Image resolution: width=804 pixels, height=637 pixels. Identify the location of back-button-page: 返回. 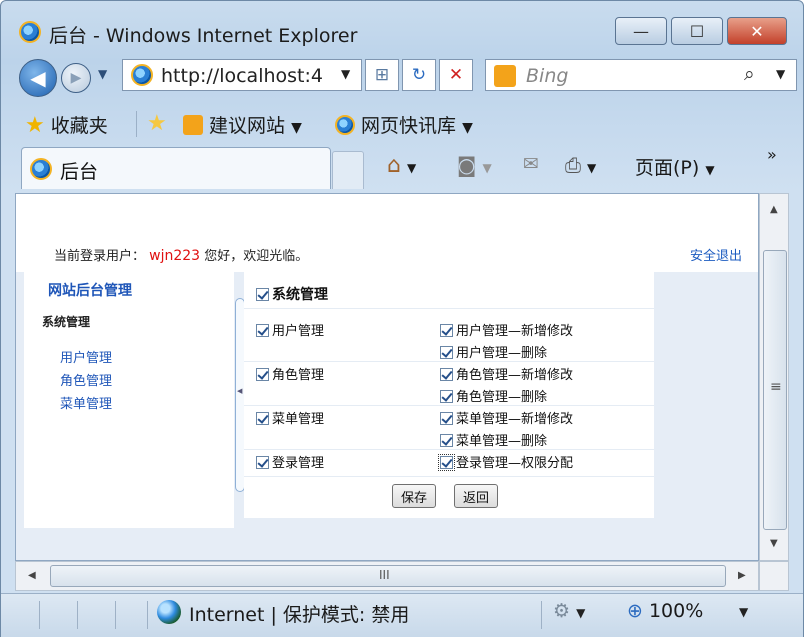
(476, 496).